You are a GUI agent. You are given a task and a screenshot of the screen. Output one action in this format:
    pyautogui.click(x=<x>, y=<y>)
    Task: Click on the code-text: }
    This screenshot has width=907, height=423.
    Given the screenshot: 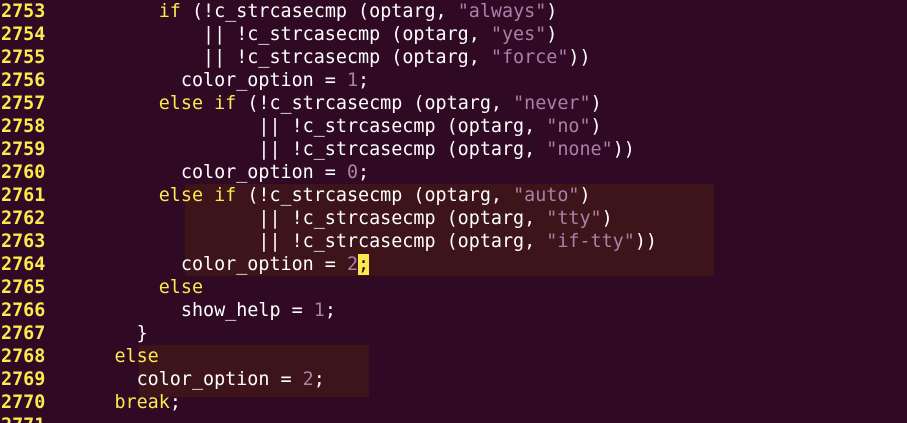 What is the action you would take?
    pyautogui.click(x=98, y=333)
    